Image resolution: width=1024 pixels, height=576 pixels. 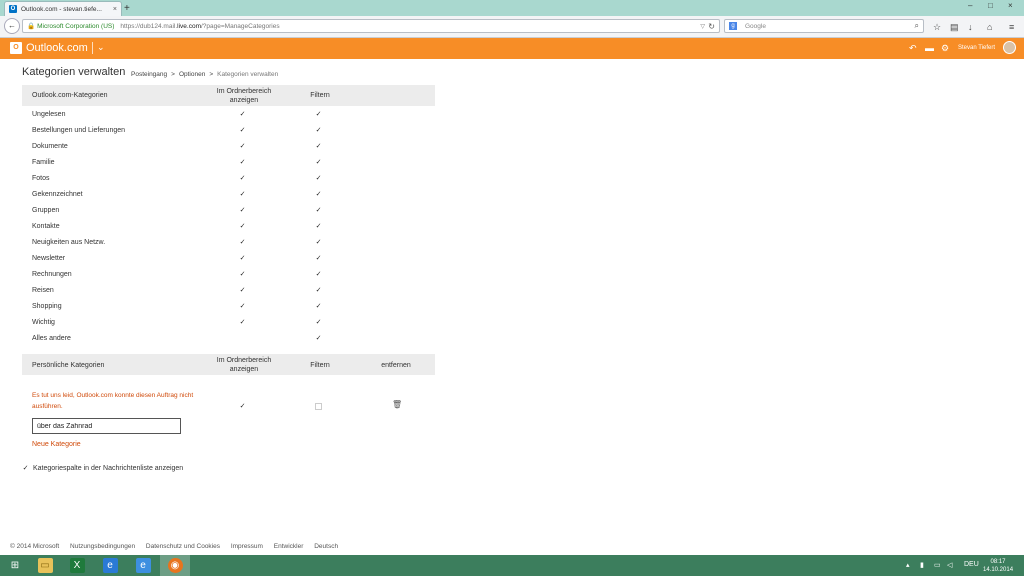 What do you see at coordinates (755, 26) in the screenshot?
I see `search-placeholder: Google` at bounding box center [755, 26].